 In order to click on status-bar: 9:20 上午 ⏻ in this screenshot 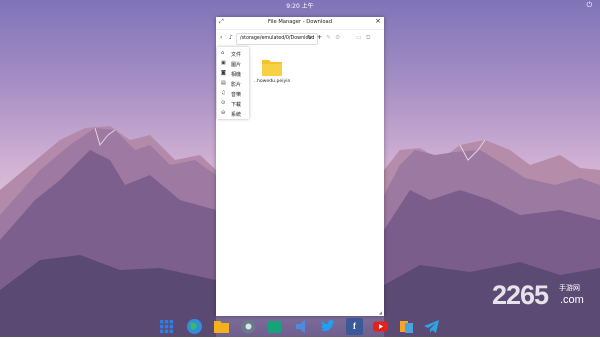, I will do `click(300, 6)`.